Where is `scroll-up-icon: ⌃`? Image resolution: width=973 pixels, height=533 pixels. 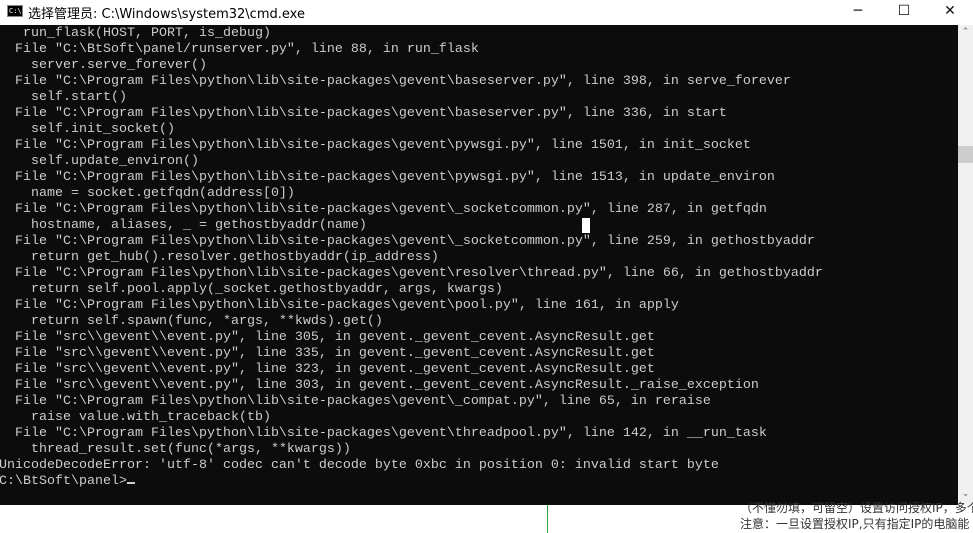
scroll-up-icon: ⌃ is located at coordinates (965, 34).